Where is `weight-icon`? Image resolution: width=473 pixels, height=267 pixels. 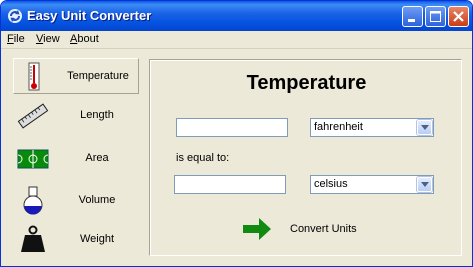
weight-icon is located at coordinates (33, 238).